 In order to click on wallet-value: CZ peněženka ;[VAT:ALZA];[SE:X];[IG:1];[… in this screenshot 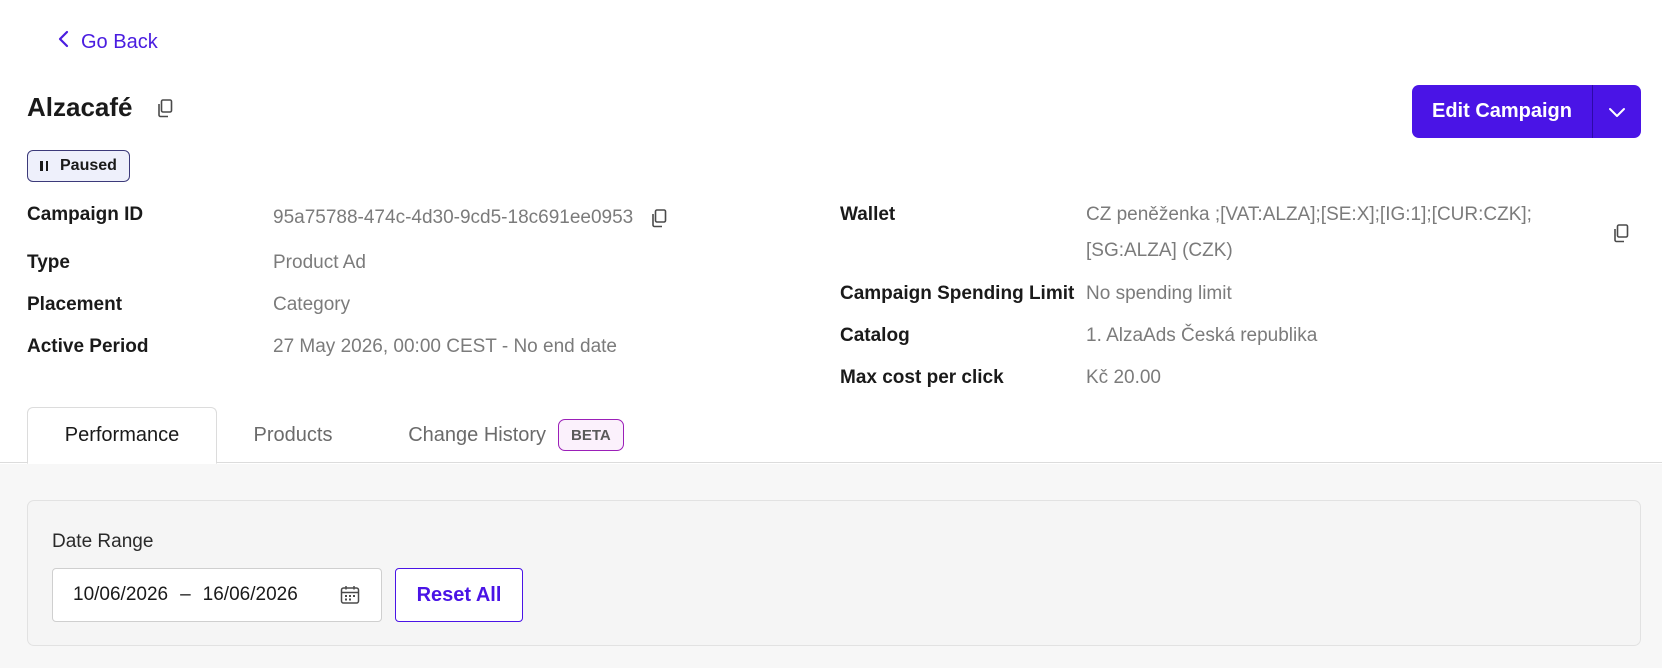, I will do `click(1309, 233)`.